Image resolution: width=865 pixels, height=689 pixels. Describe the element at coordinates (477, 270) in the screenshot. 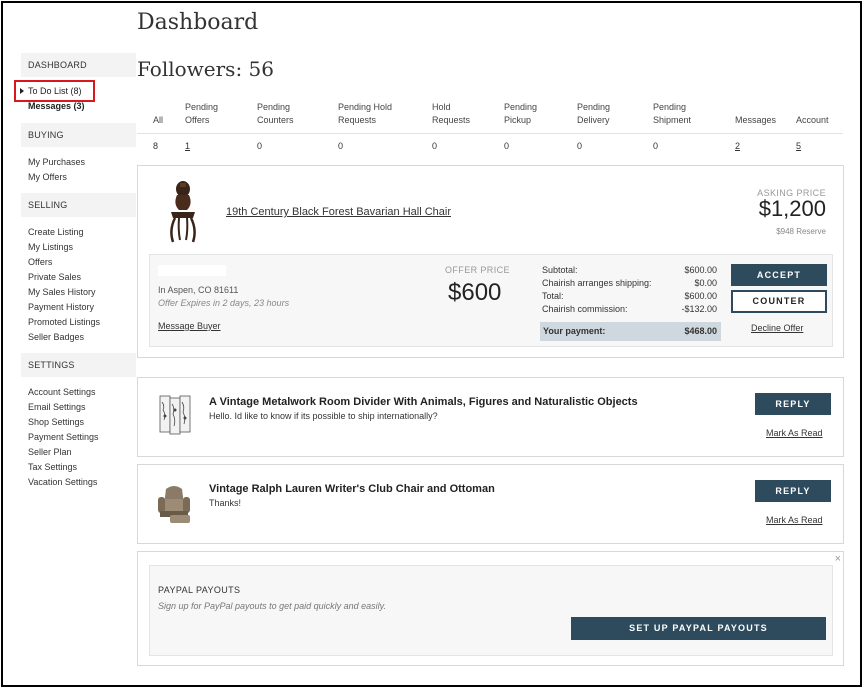

I see `offer-price-label: OFFER PRICE` at that location.